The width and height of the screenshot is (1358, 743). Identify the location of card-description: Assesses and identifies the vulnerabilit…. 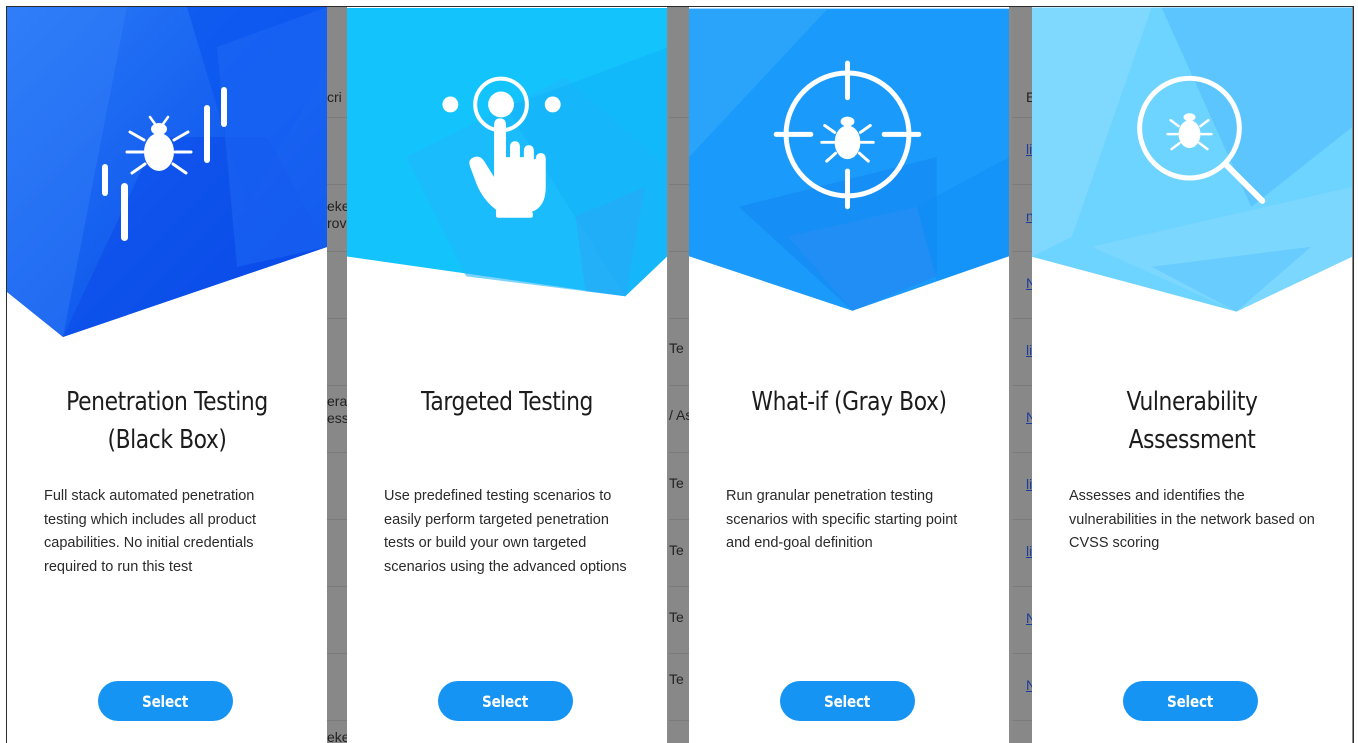
(1192, 519).